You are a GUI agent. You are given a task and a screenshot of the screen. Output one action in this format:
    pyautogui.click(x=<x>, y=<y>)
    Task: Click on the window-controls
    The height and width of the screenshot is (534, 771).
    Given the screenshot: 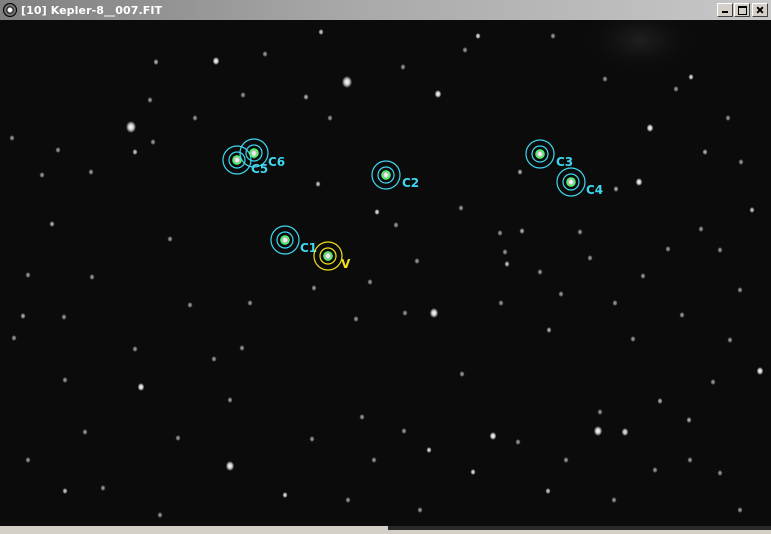 What is the action you would take?
    pyautogui.click(x=742, y=10)
    